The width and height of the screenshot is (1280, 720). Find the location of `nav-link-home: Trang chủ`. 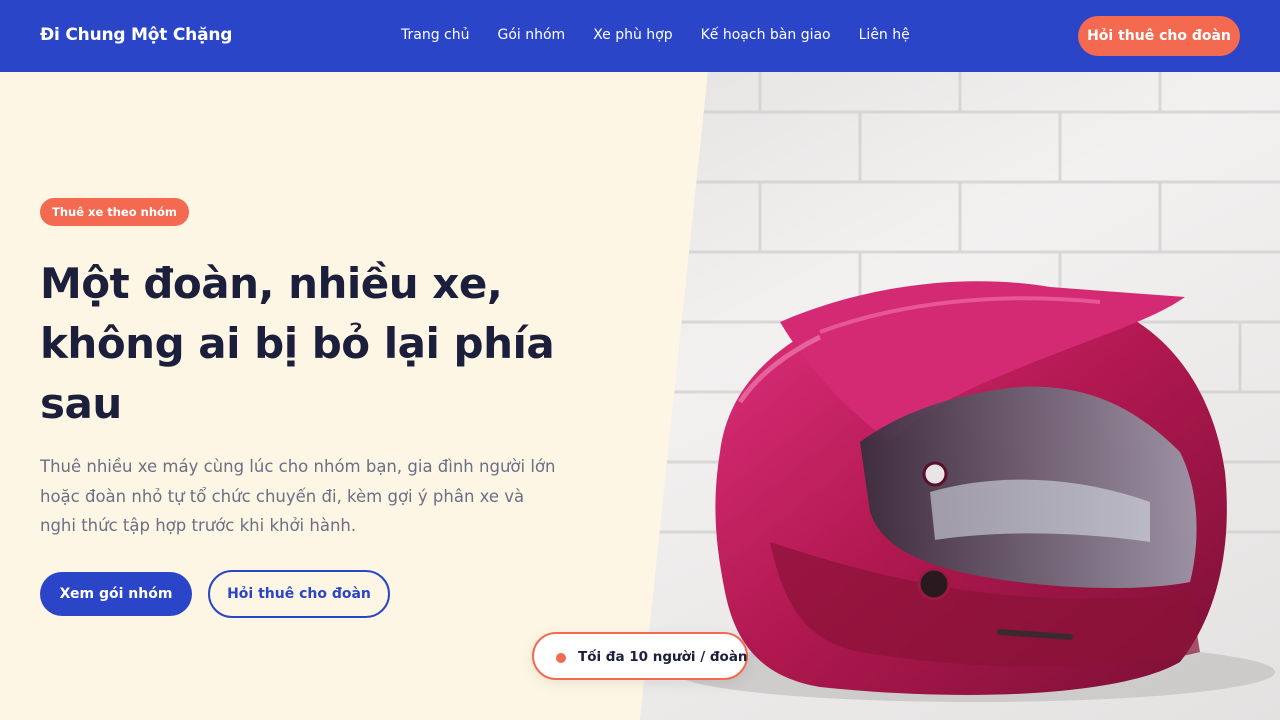

nav-link-home: Trang chủ is located at coordinates (435, 35).